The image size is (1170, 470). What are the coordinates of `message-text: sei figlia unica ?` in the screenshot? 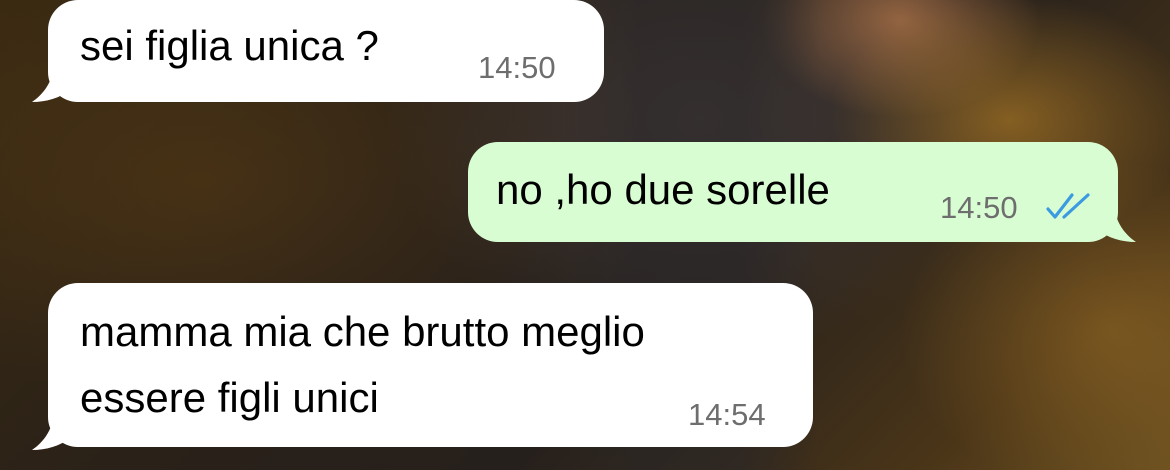 It's located at (229, 45).